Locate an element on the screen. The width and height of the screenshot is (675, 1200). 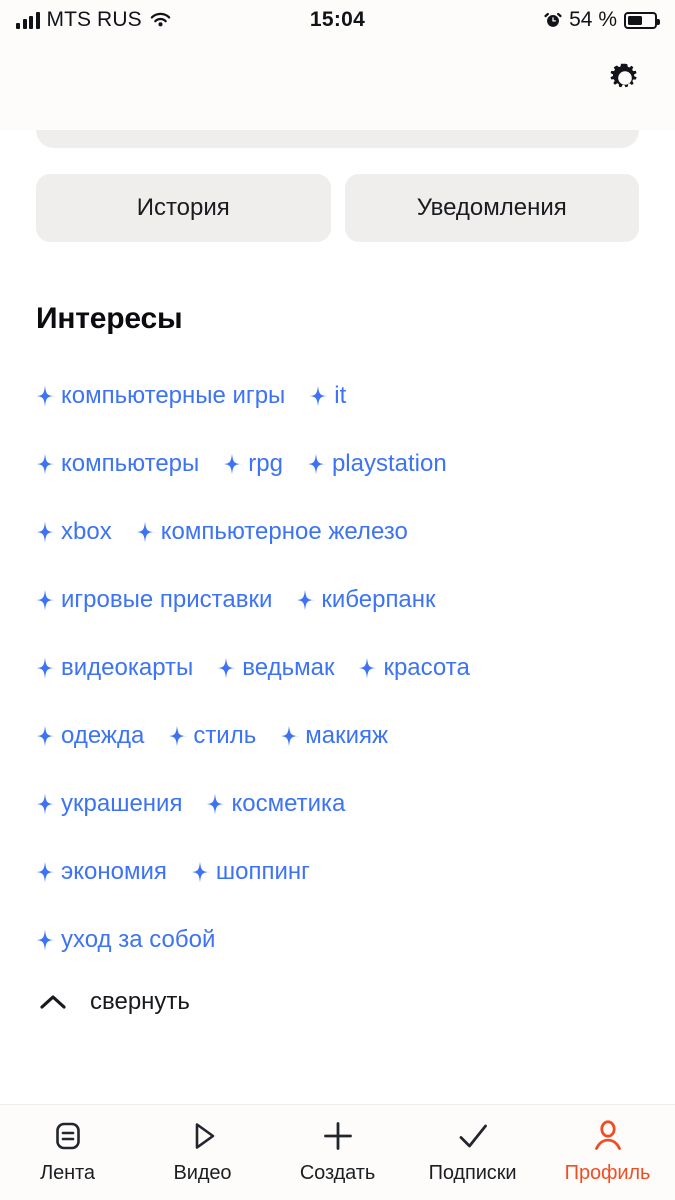
interest-tag-label: экономия is located at coordinates (114, 871).